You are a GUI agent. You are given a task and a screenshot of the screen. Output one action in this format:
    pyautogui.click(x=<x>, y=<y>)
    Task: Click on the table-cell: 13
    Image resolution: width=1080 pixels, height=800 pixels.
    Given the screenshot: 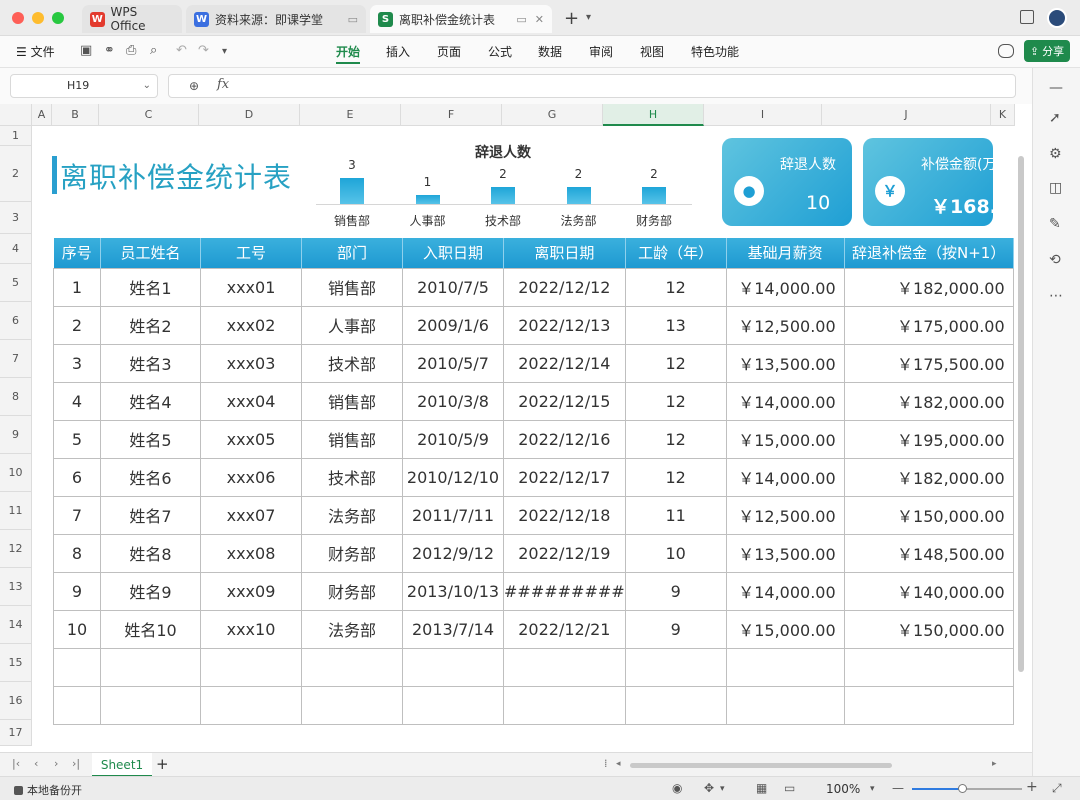 What is the action you would take?
    pyautogui.click(x=675, y=325)
    